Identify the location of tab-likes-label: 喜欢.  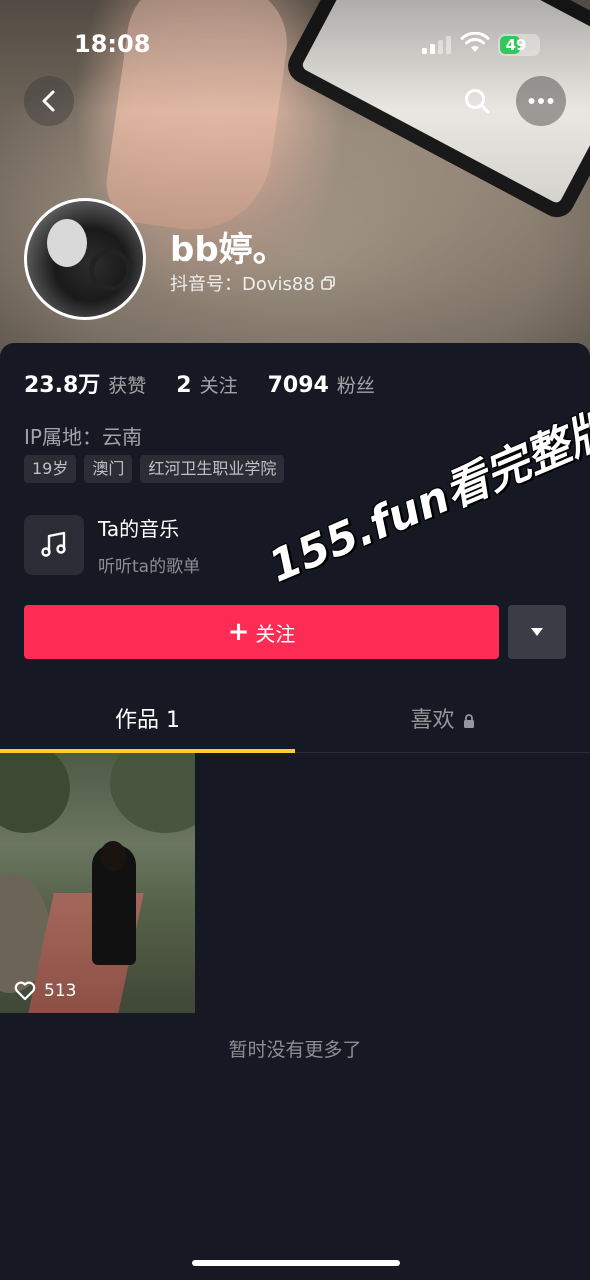
(432, 720).